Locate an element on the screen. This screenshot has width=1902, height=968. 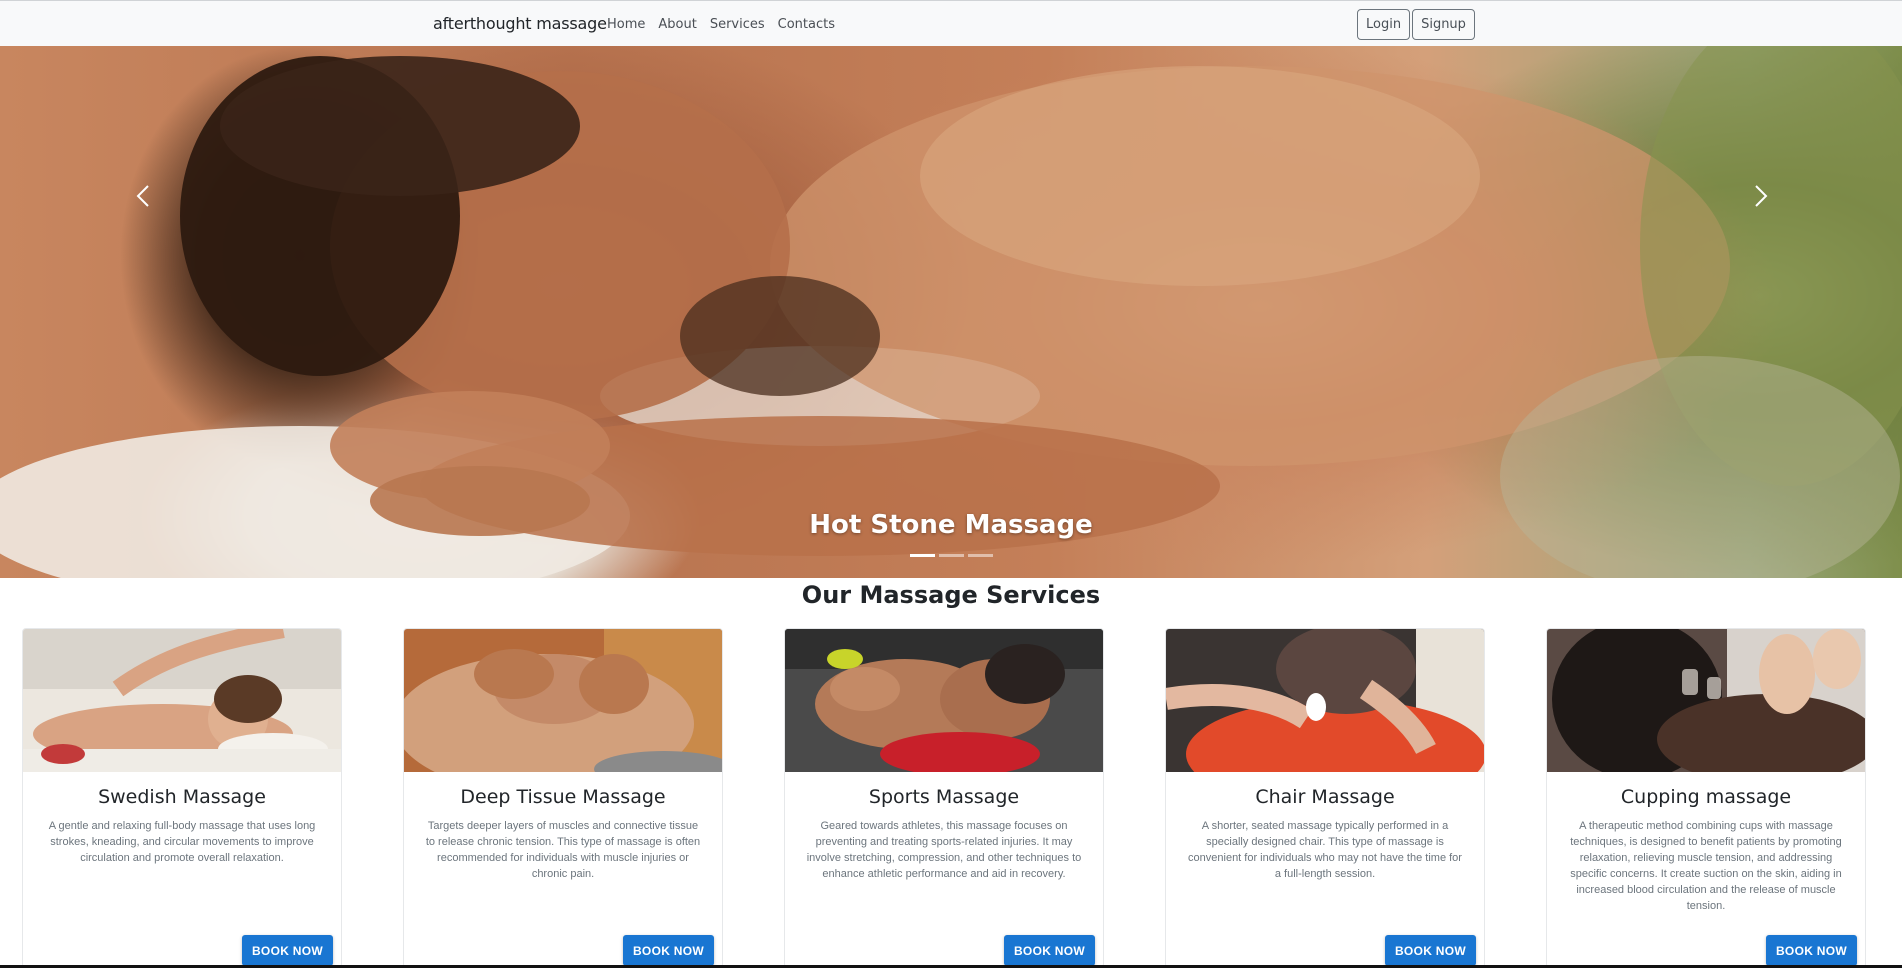
card-title: Sports Massage is located at coordinates (944, 797).